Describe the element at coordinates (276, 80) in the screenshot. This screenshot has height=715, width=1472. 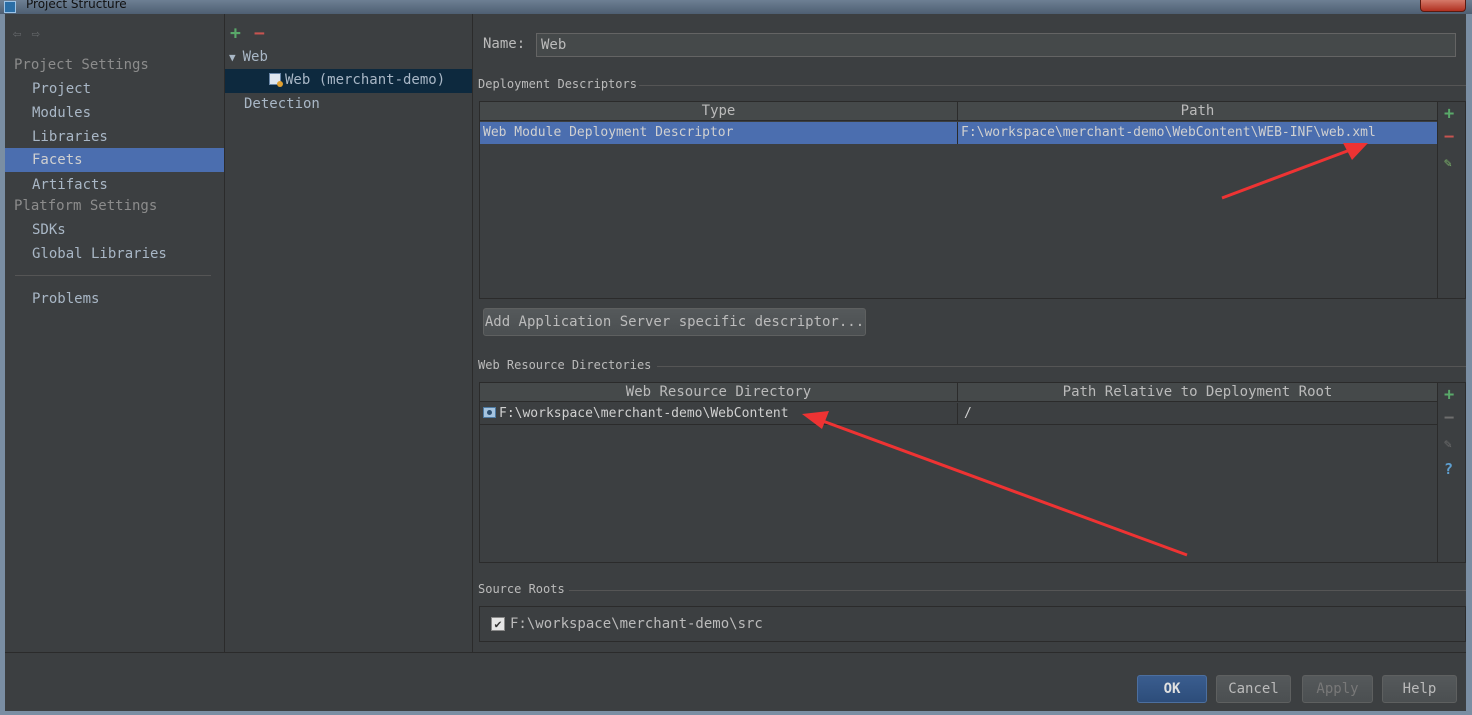
I see `web-facet-icon` at that location.